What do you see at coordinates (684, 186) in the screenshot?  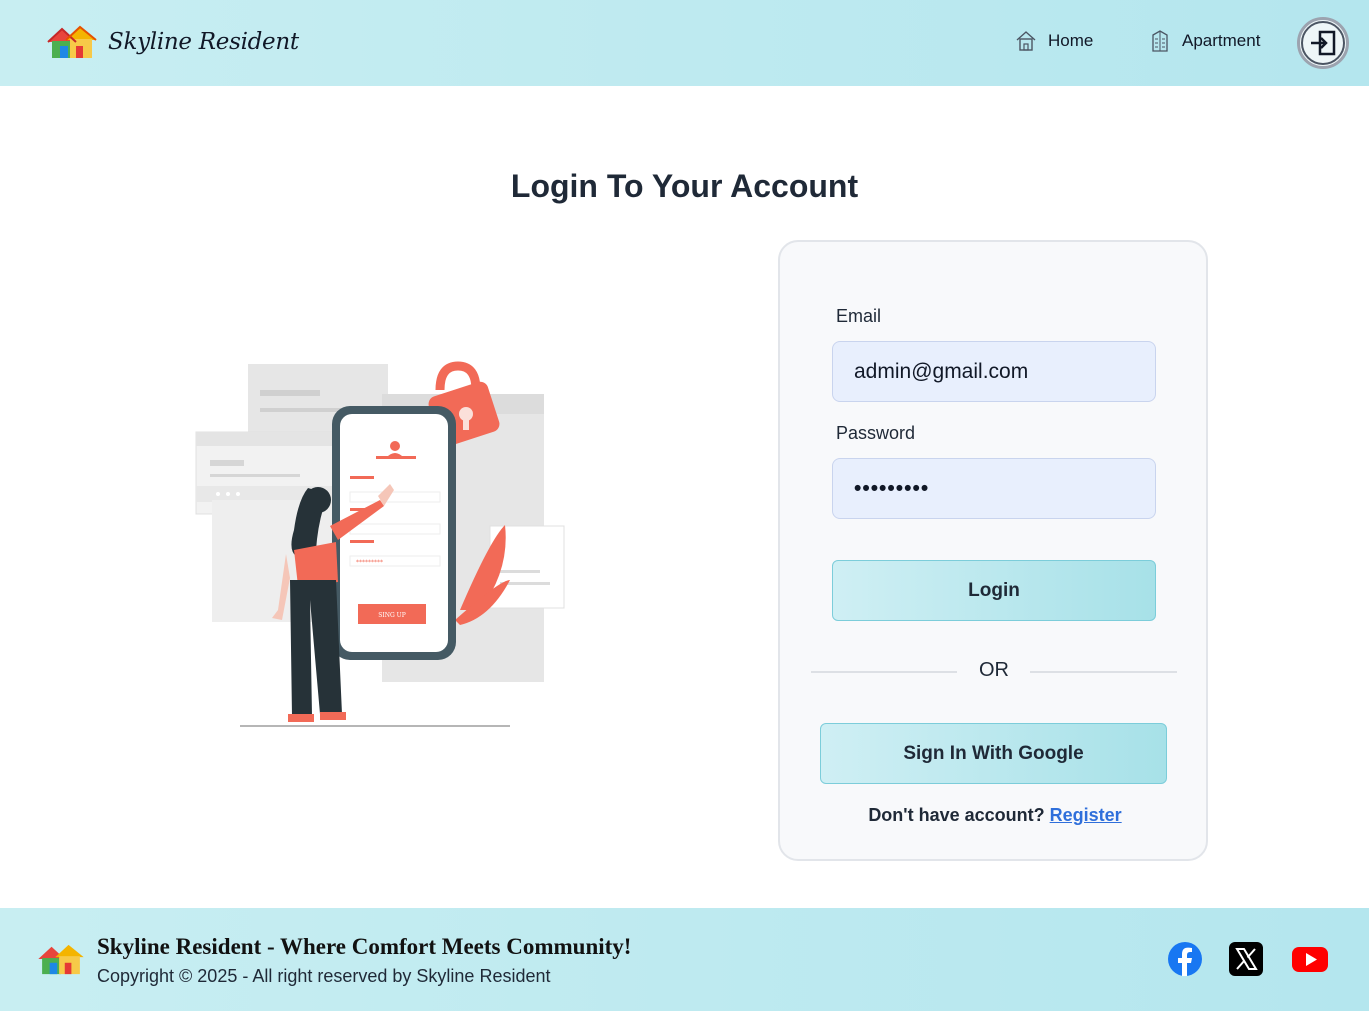 I see `page-title: Login To Your Account` at bounding box center [684, 186].